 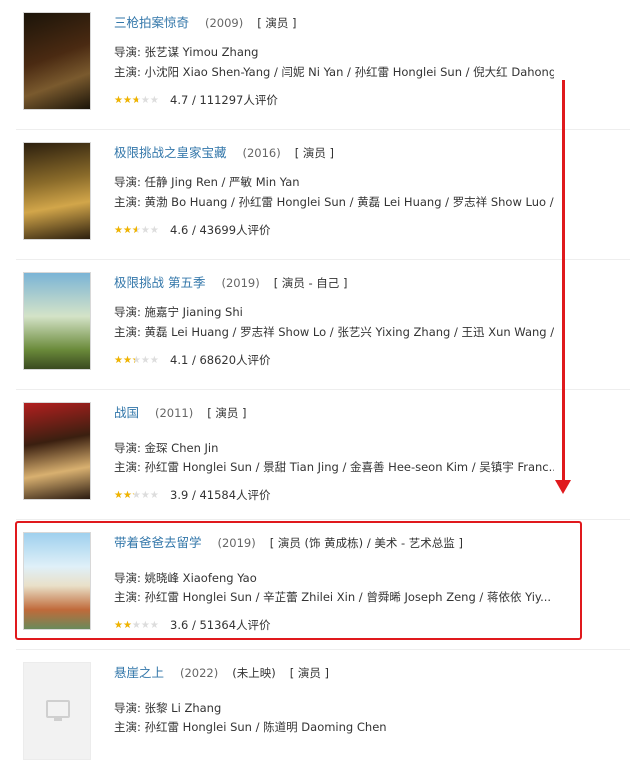 What do you see at coordinates (201, 52) in the screenshot?
I see `director-names: 张艺谋 Yimou Zhang` at bounding box center [201, 52].